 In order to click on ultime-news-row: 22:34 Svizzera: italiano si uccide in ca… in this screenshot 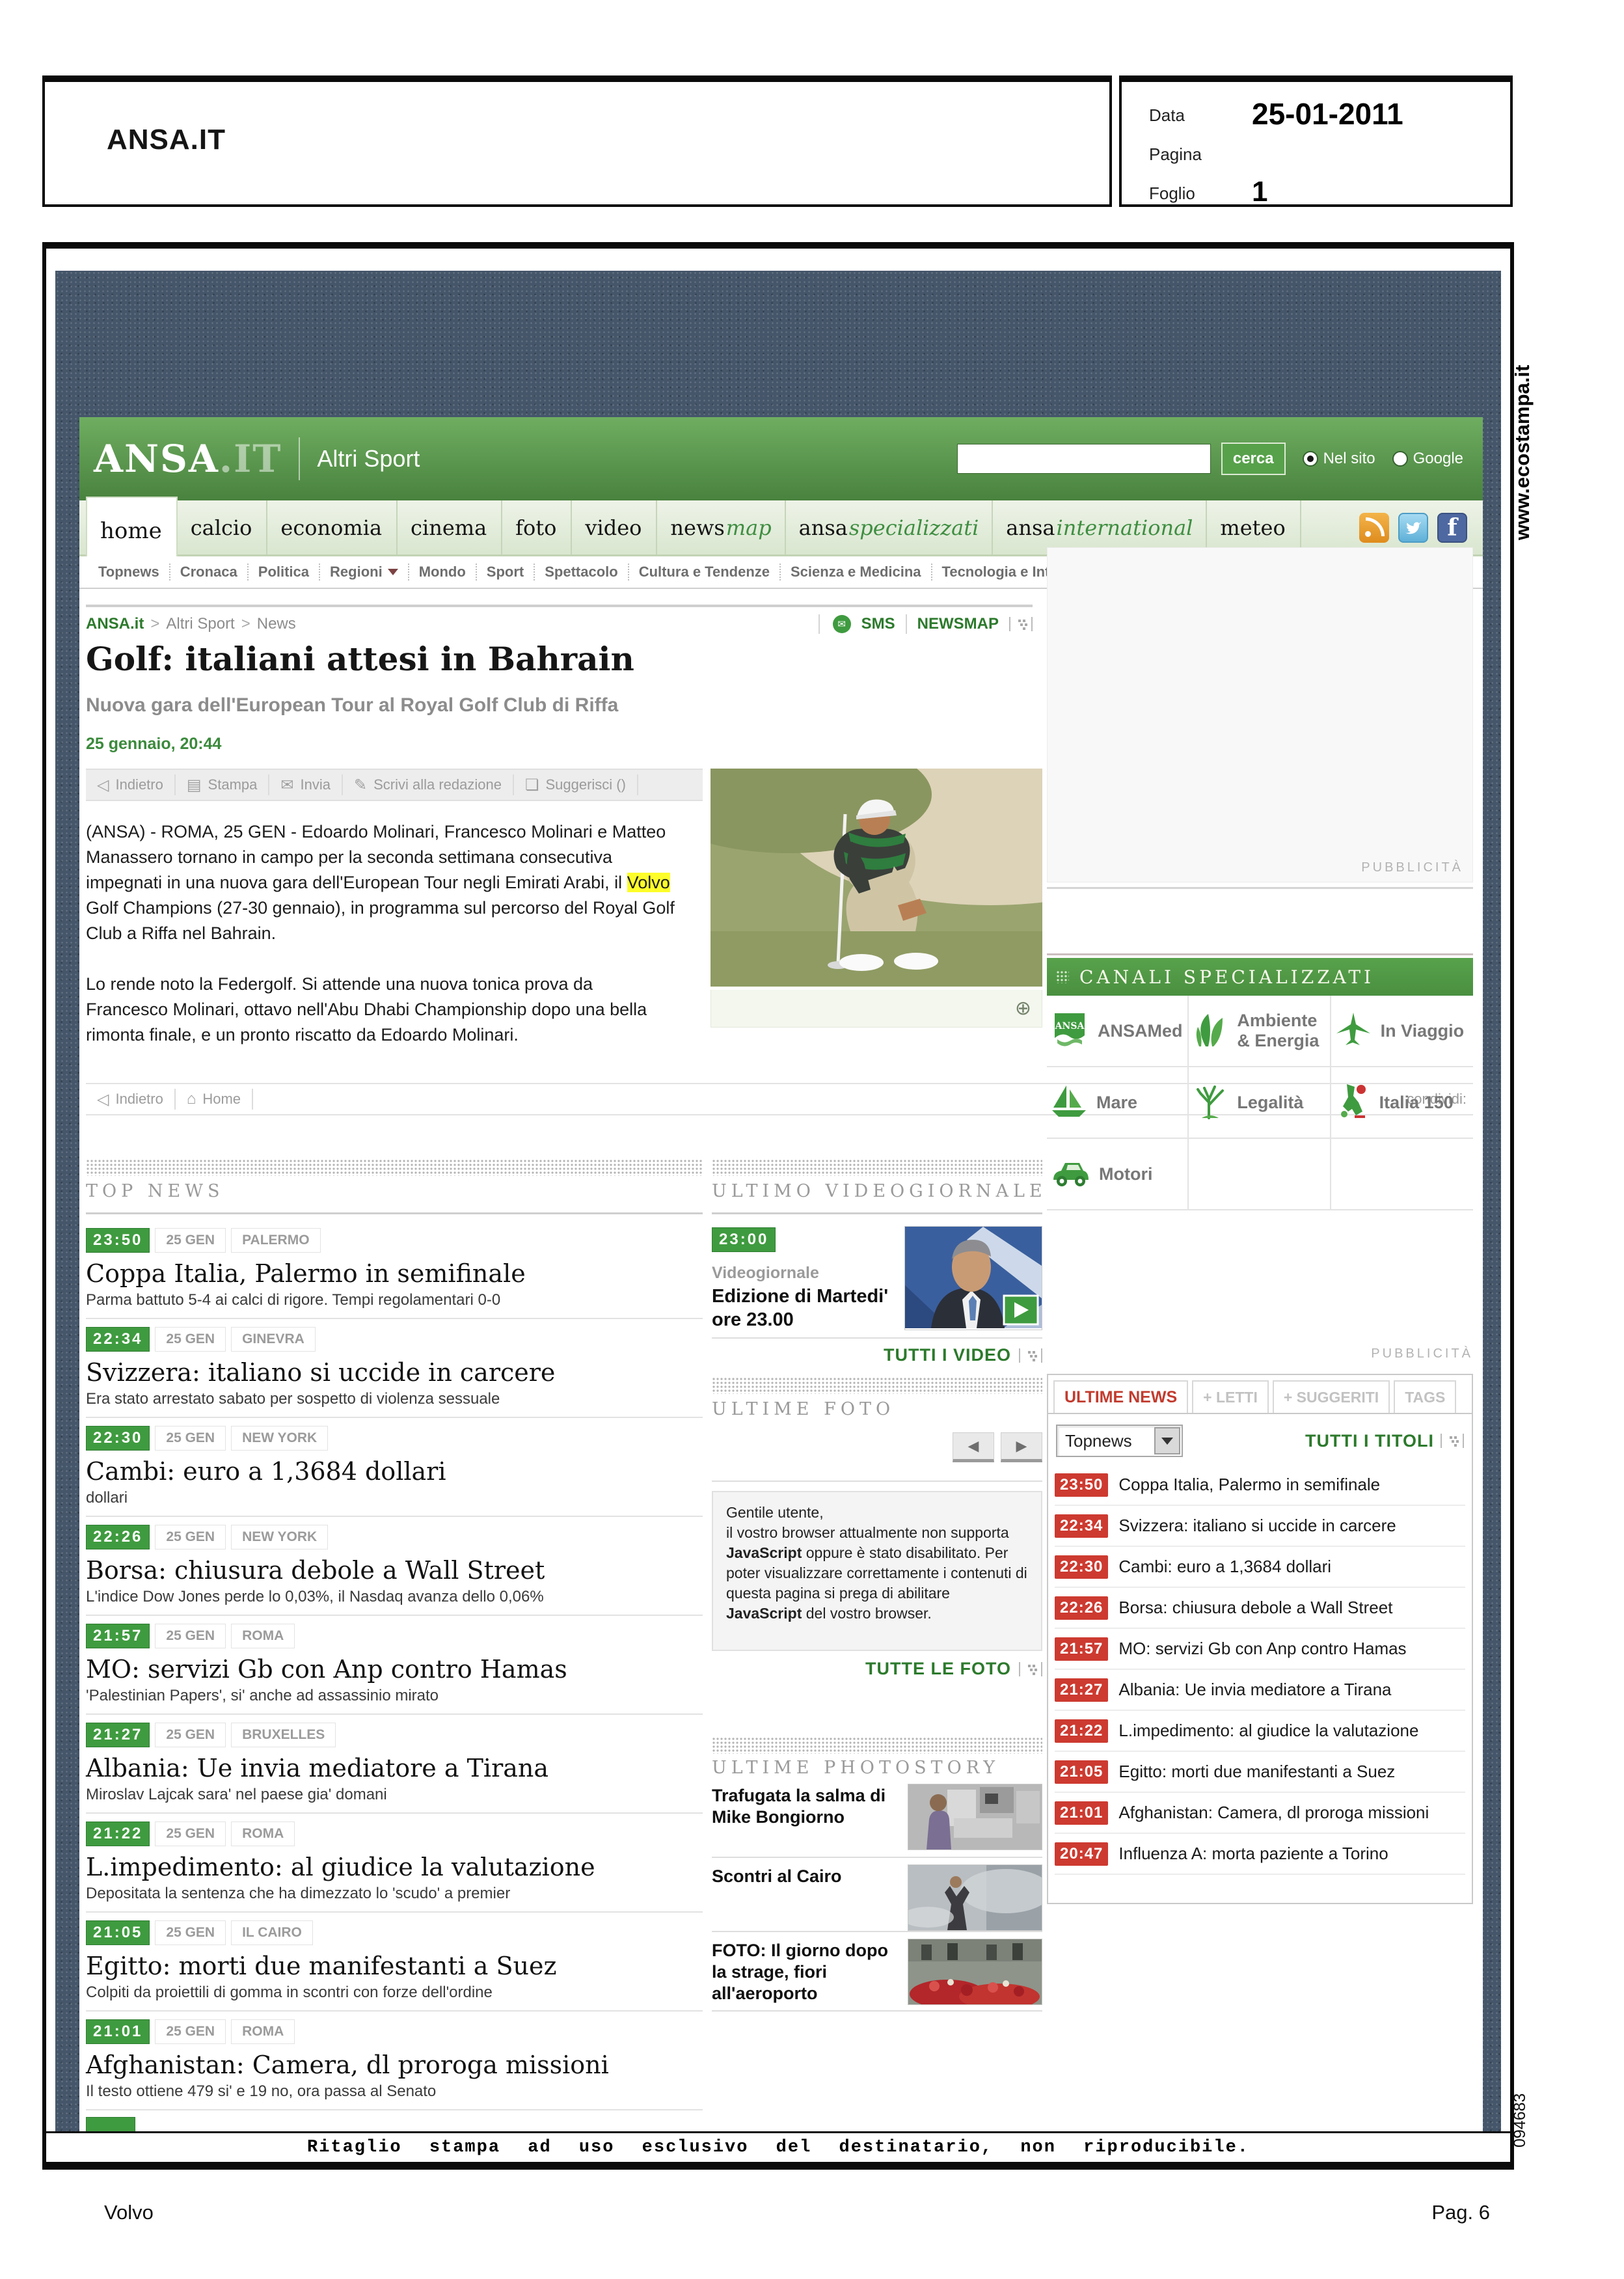, I will do `click(1260, 1526)`.